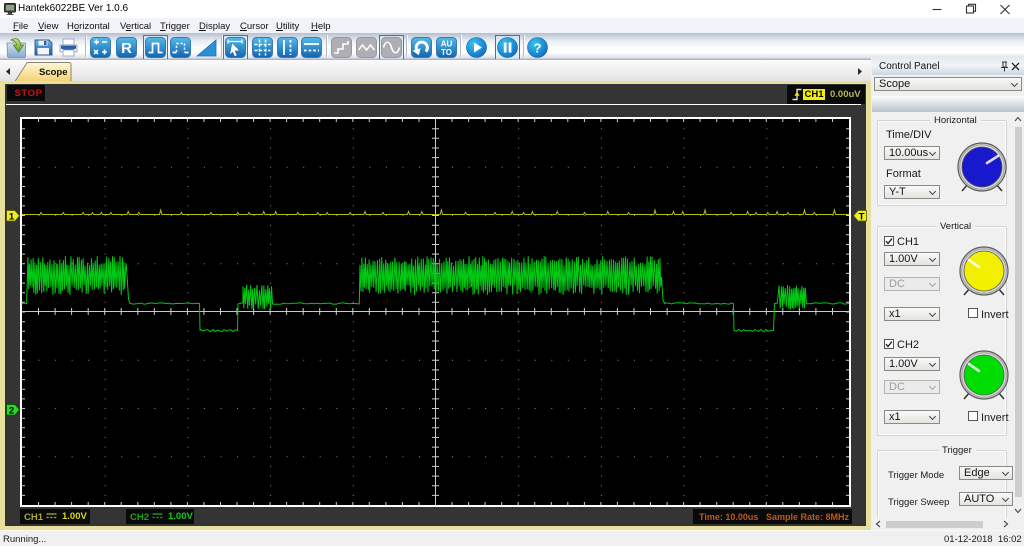 The width and height of the screenshot is (1024, 546). I want to click on svg-text: TO, so click(446, 52).